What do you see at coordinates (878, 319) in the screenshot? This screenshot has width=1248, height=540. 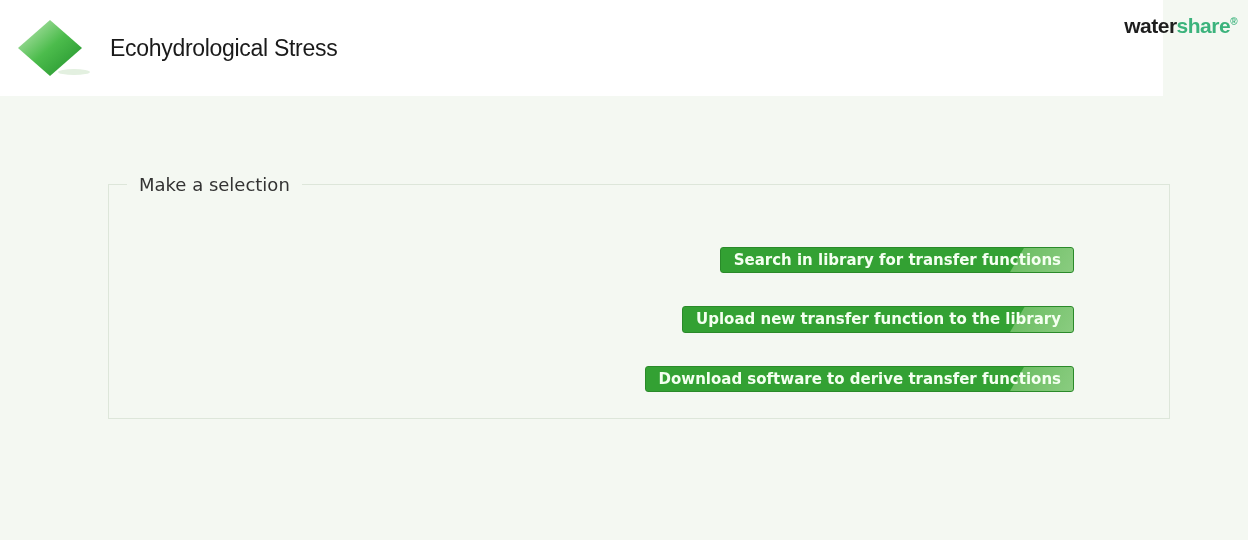 I see `action-button: Upload new transfer function to the library` at bounding box center [878, 319].